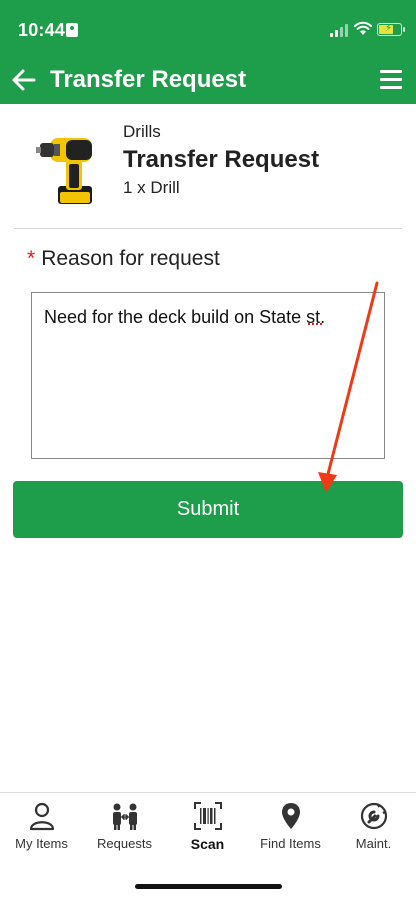  I want to click on back-arrow-icon, so click(24, 80).